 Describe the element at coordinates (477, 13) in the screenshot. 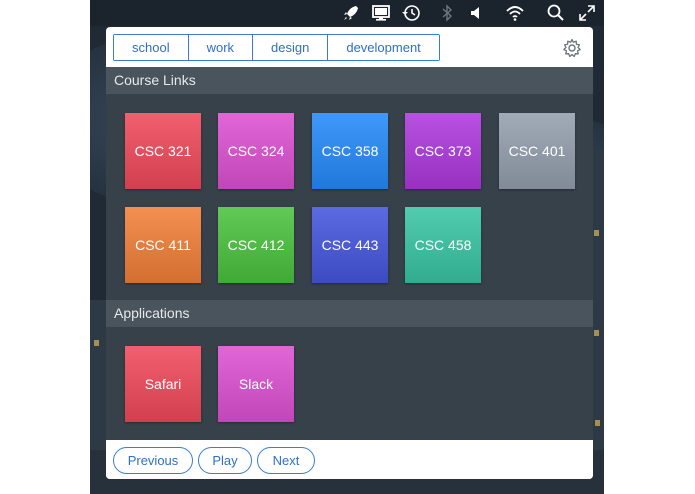

I see `volume-icon` at that location.